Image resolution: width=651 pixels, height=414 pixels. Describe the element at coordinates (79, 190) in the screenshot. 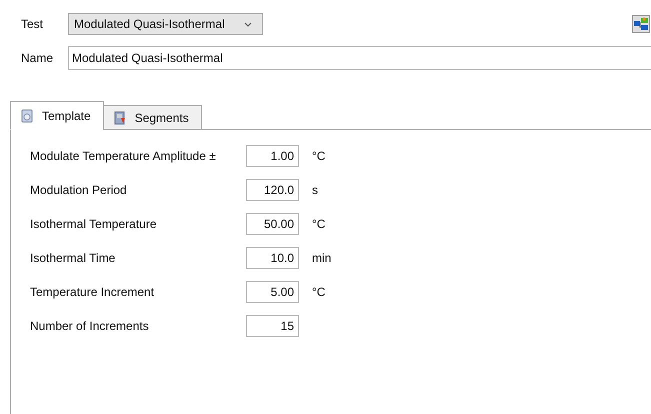

I see `field-label: Modulation Period` at that location.